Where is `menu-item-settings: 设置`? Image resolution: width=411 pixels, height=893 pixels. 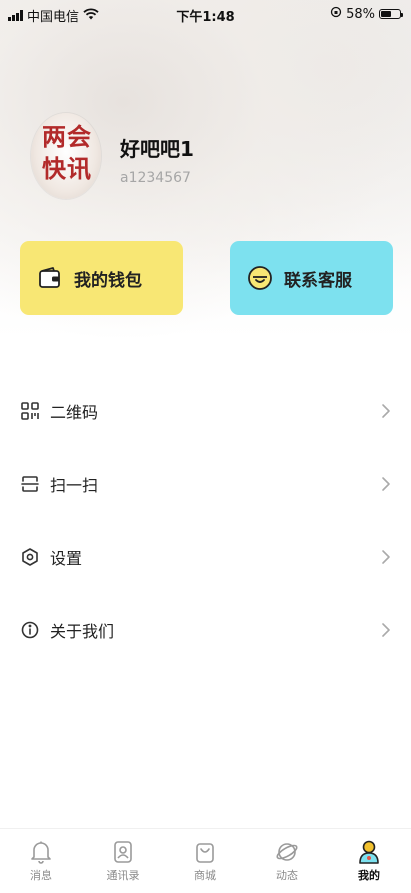 menu-item-settings: 设置 is located at coordinates (205, 557).